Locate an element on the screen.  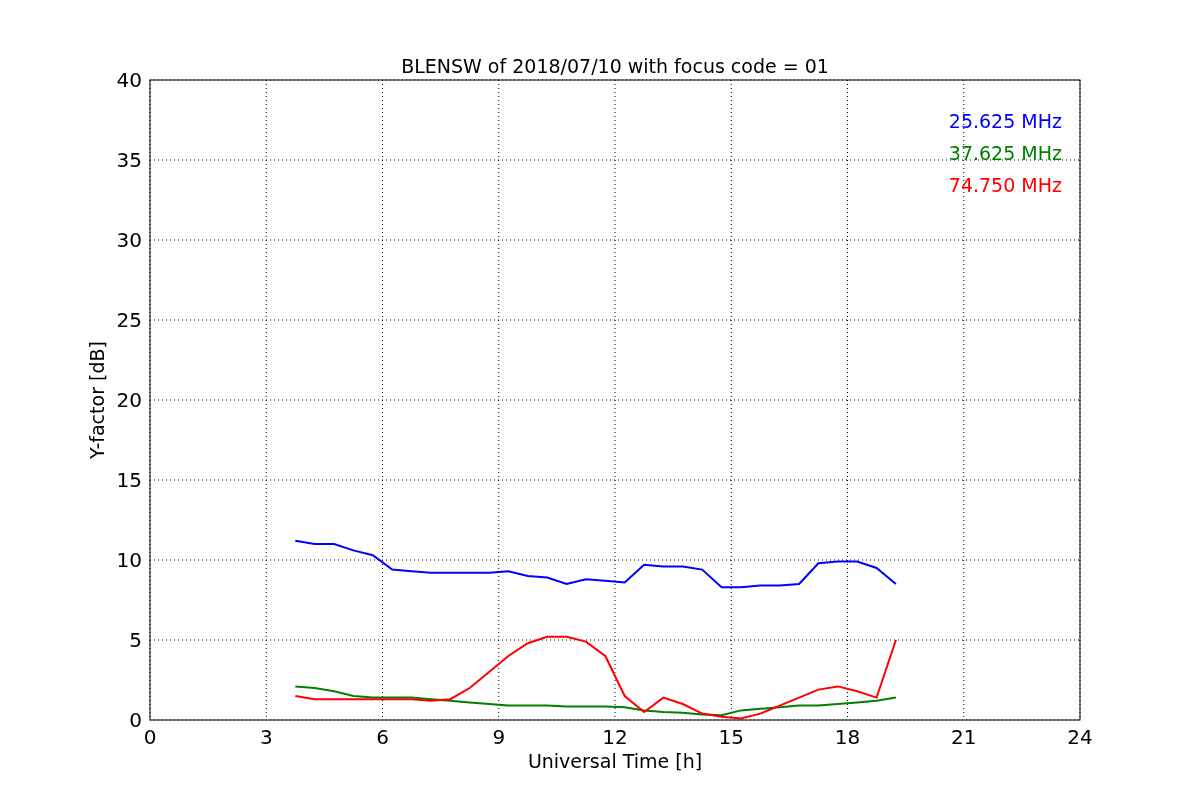
tick-label: 3 is located at coordinates (266, 737).